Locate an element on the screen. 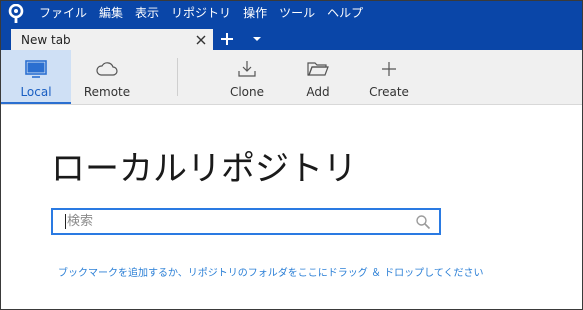 This screenshot has width=583, height=310. sourcetree-logo-icon is located at coordinates (16, 13).